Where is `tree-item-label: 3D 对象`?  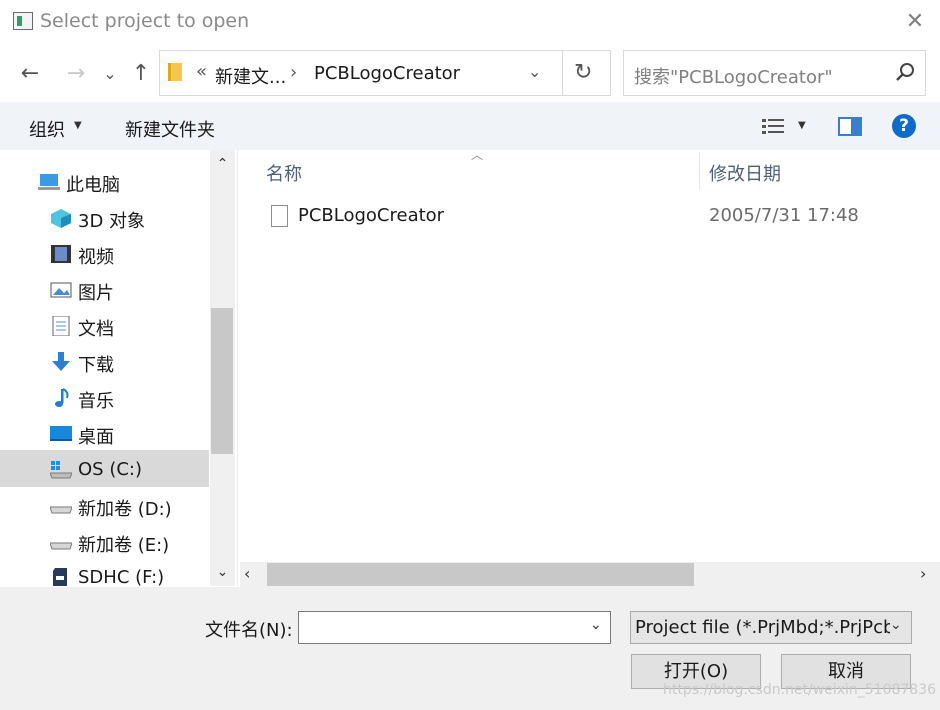 tree-item-label: 3D 对象 is located at coordinates (112, 221).